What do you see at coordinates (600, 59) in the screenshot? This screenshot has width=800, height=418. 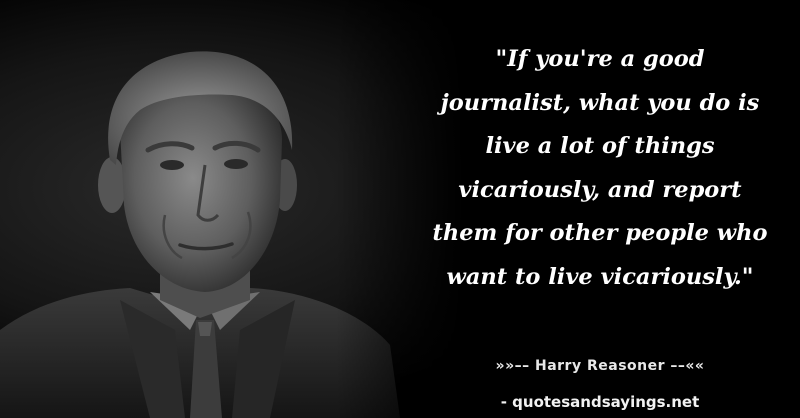 I see `quote-line-1: "If you're a good` at bounding box center [600, 59].